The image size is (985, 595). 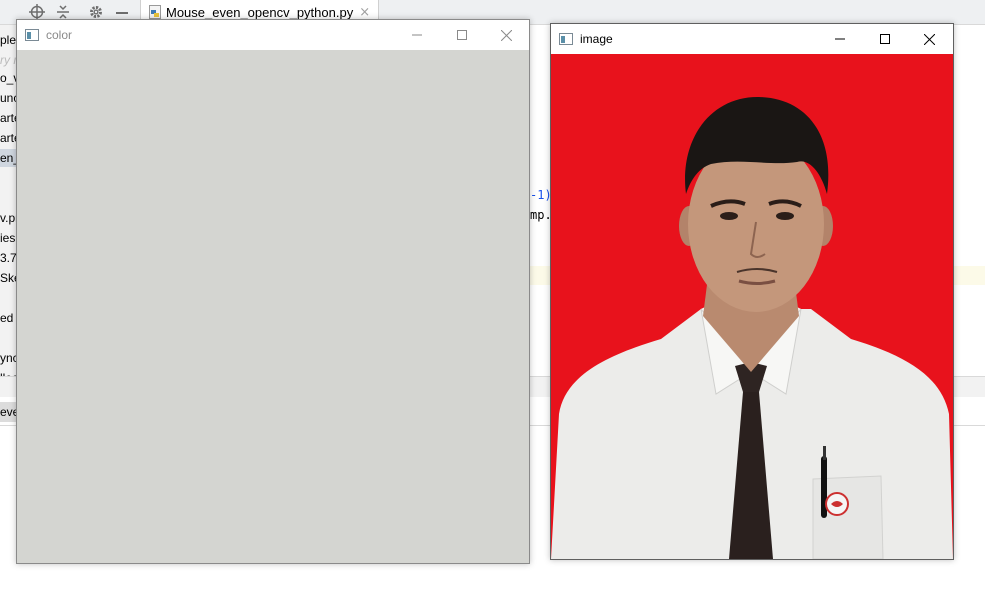 What do you see at coordinates (8, 40) in the screenshot?
I see `project-item: ple` at bounding box center [8, 40].